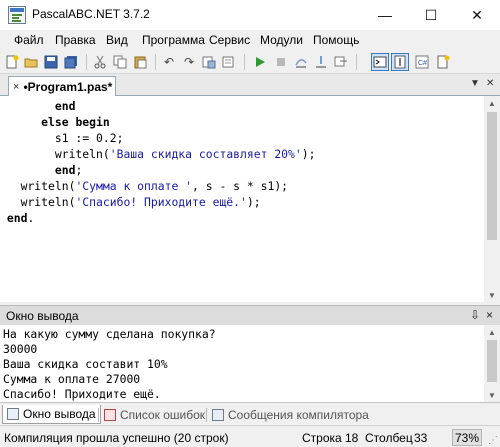  What do you see at coordinates (16, 87) in the screenshot?
I see `tab-close-button: ×` at bounding box center [16, 87].